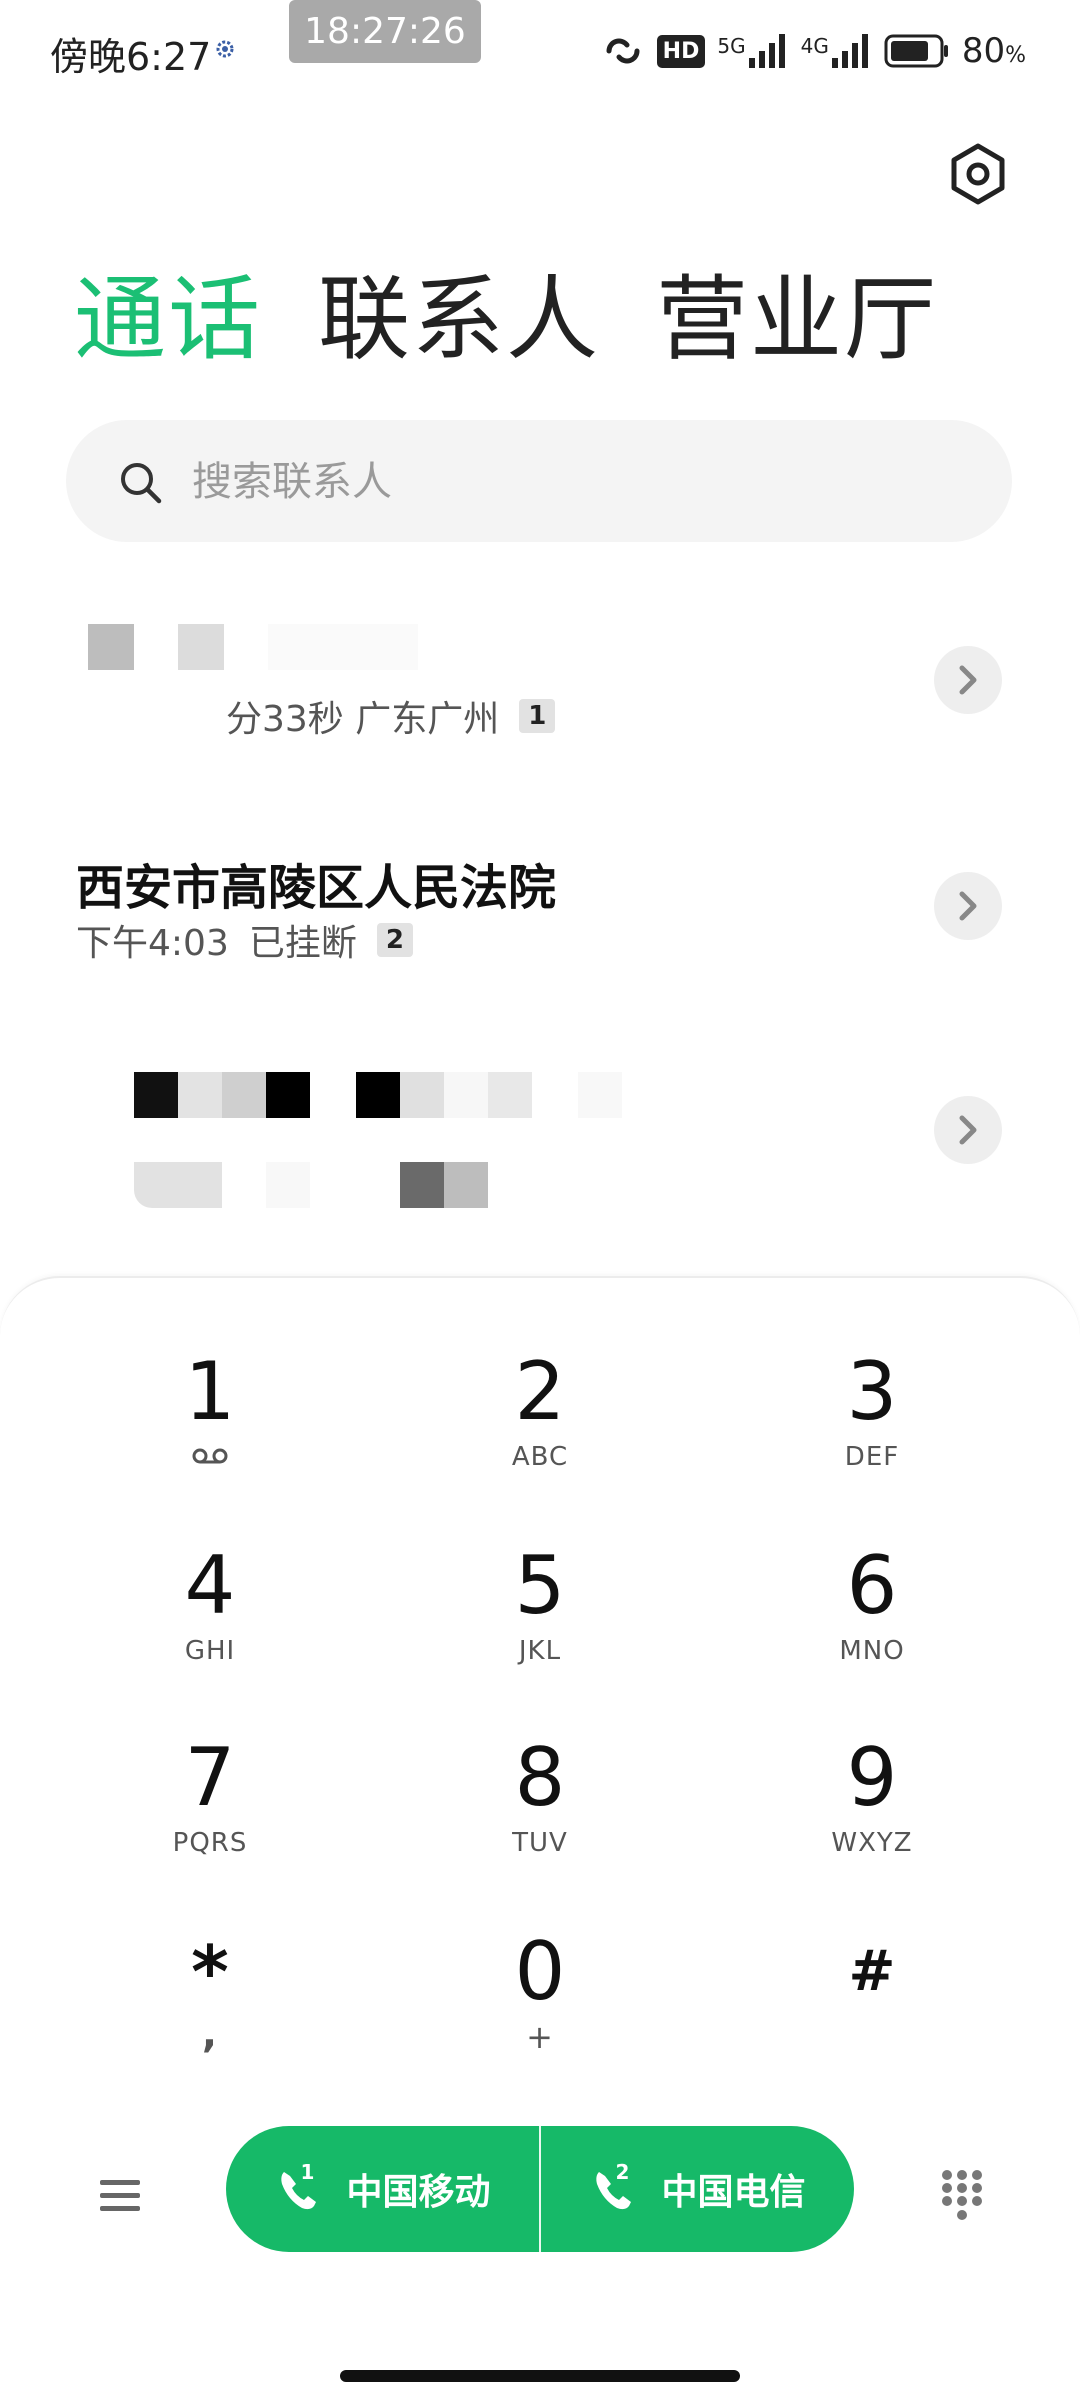  What do you see at coordinates (733, 2192) in the screenshot?
I see `carrier-label: 中国电信` at bounding box center [733, 2192].